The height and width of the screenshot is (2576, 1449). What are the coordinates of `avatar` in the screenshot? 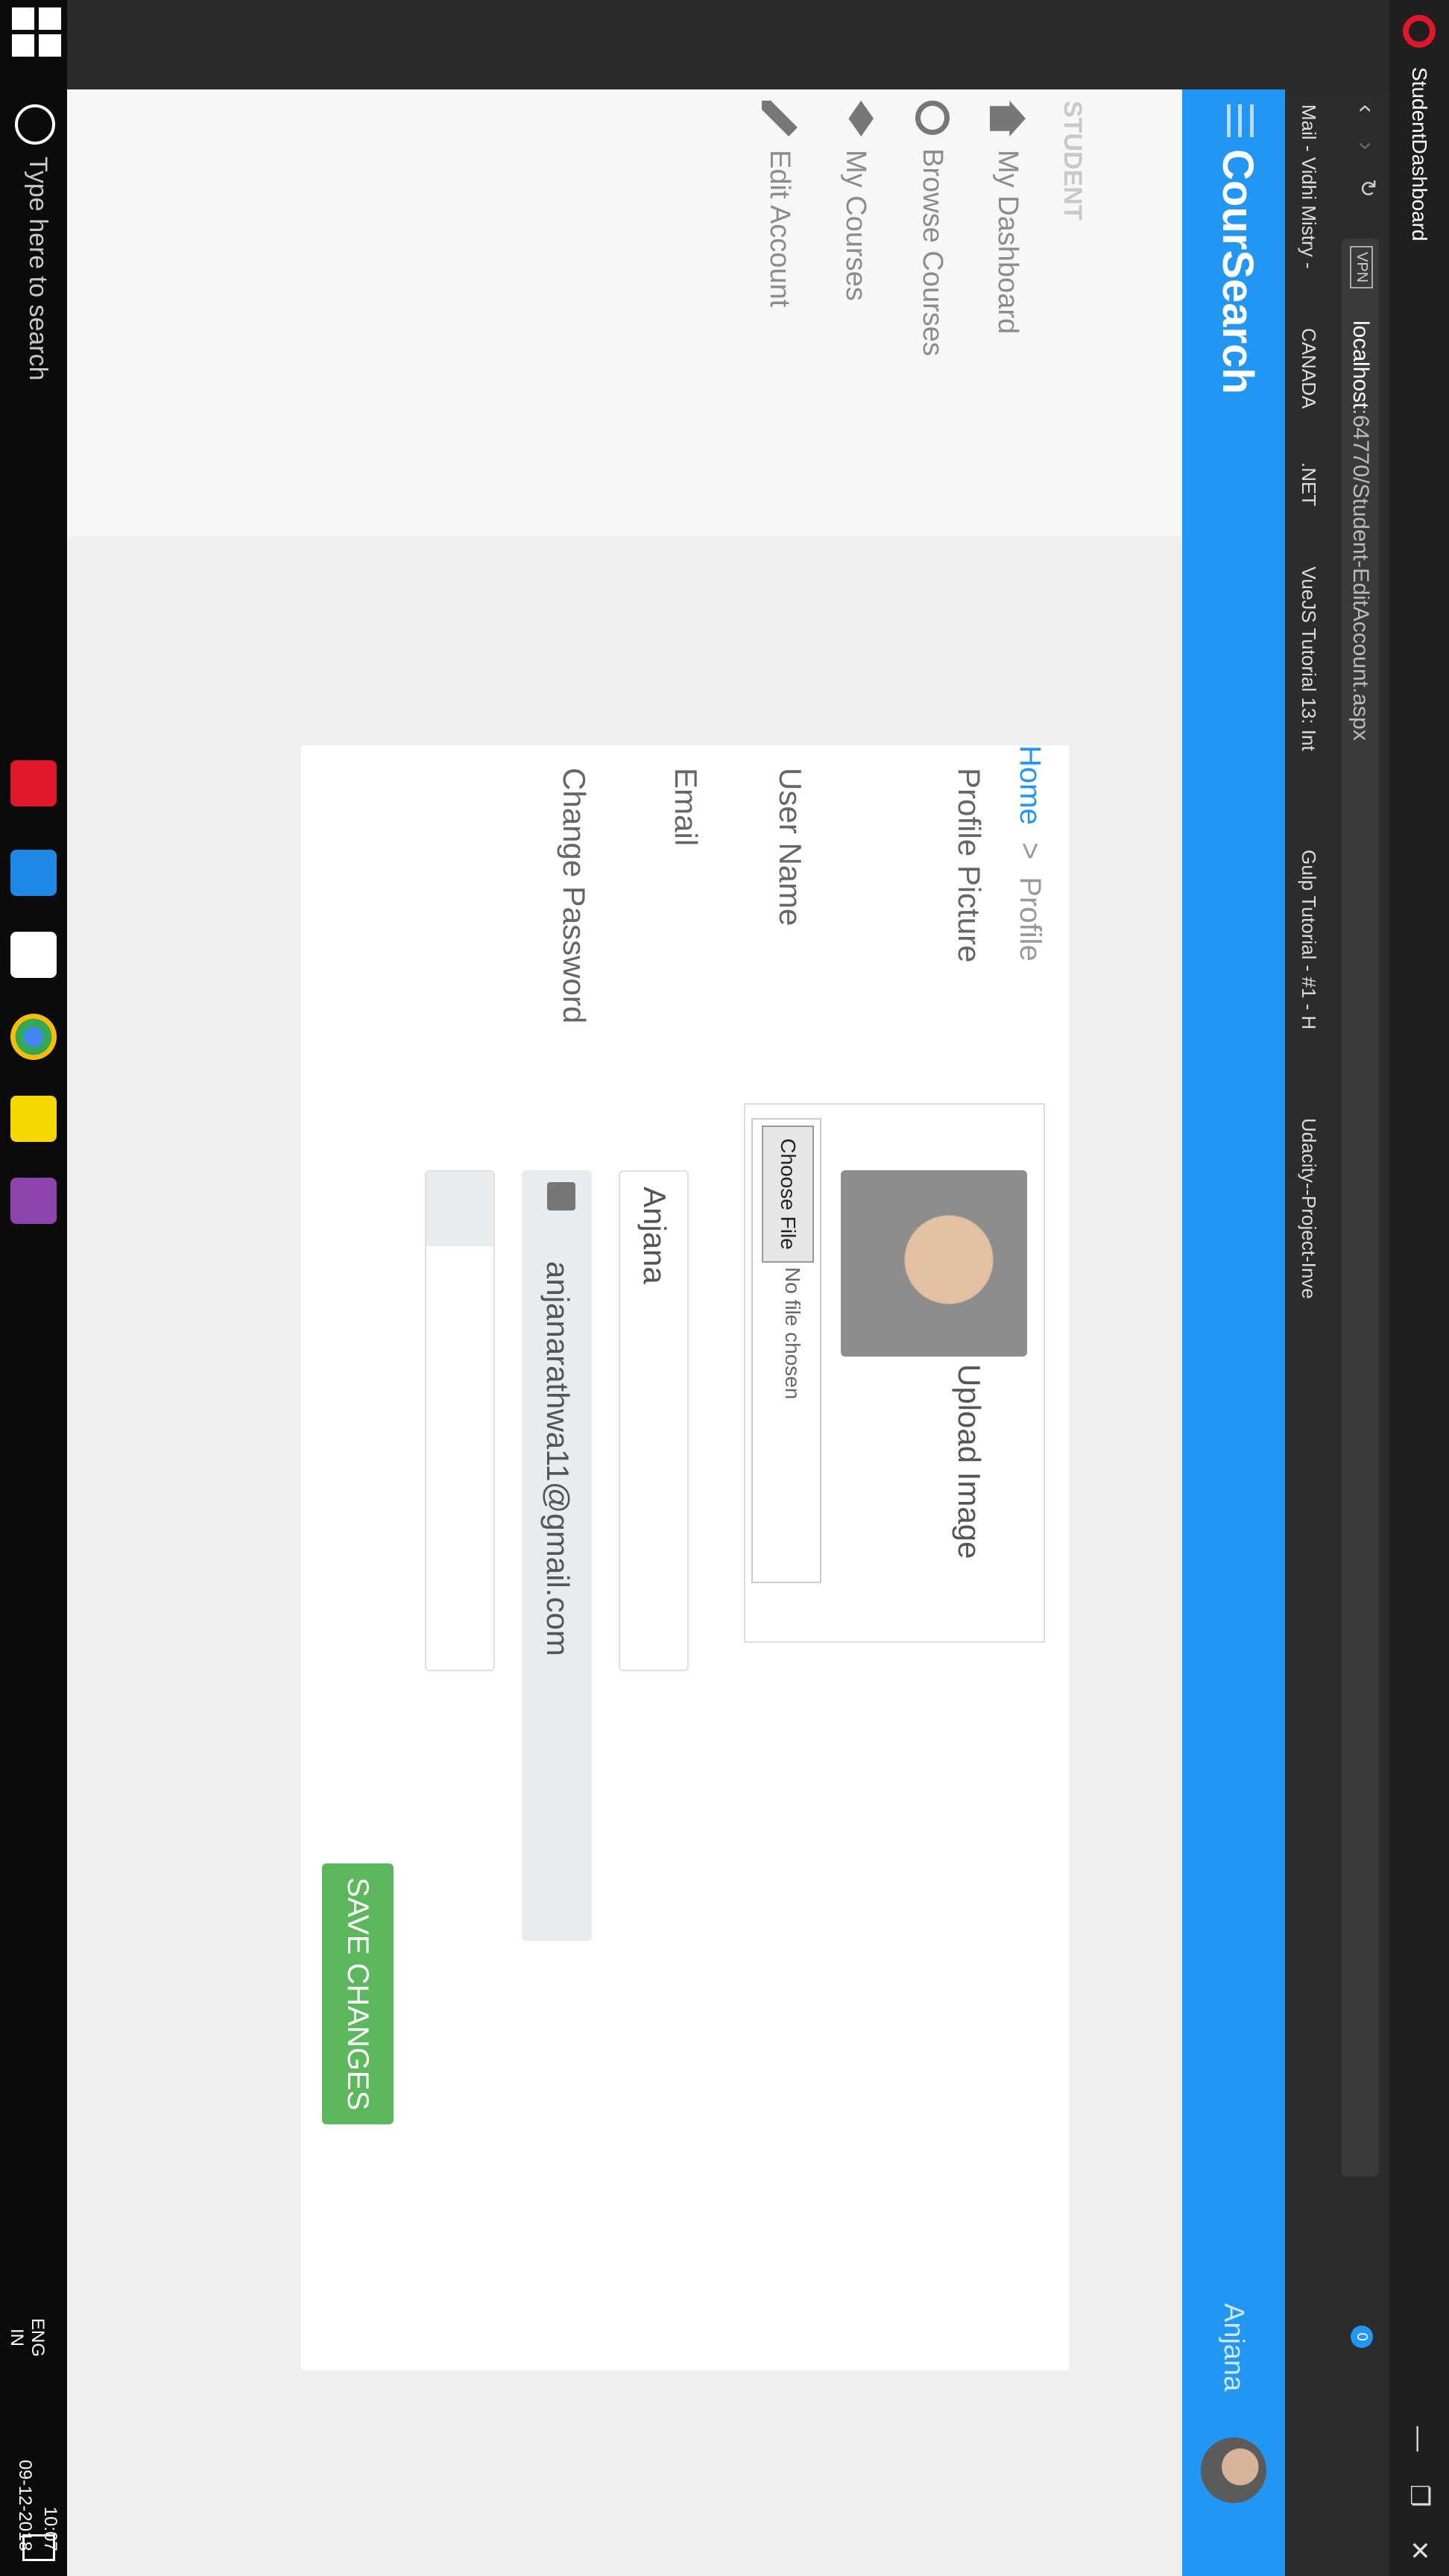 It's located at (1233, 2470).